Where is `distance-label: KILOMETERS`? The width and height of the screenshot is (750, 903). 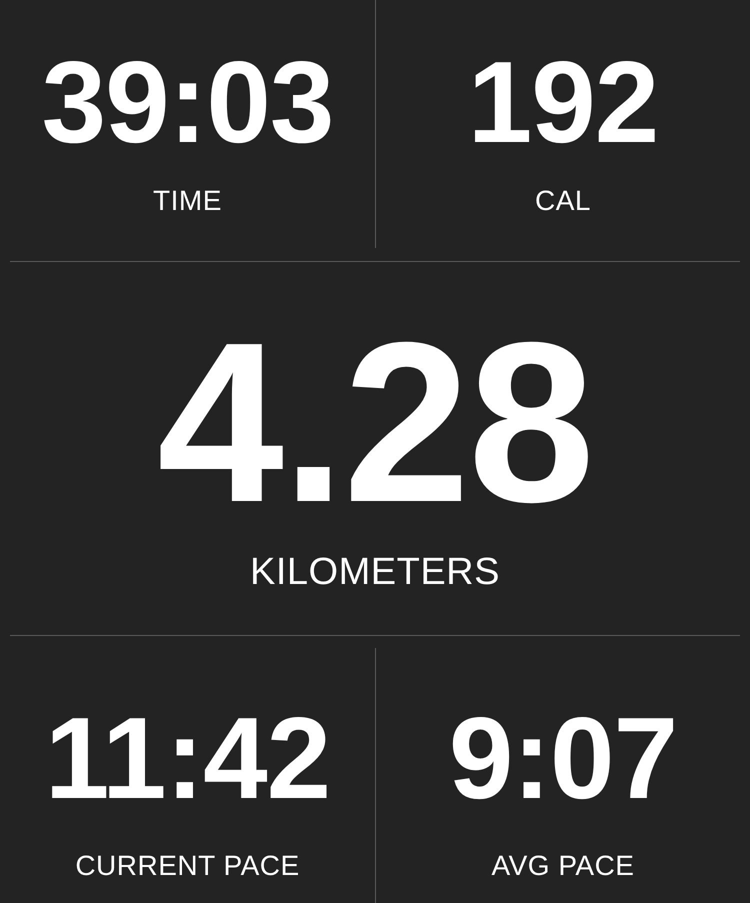 distance-label: KILOMETERS is located at coordinates (375, 572).